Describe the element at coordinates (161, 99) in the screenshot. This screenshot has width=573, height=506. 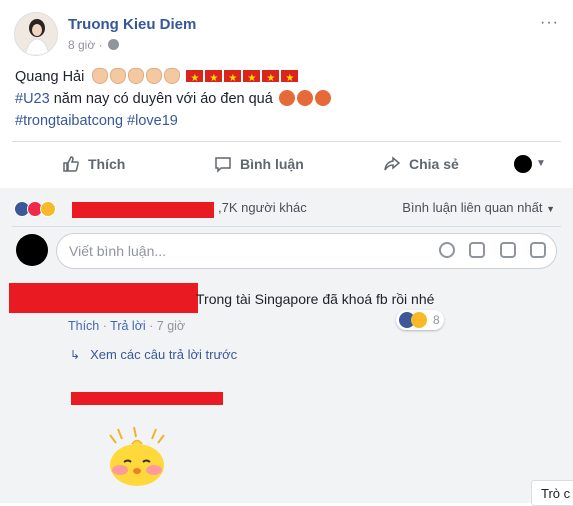
I see `content-text-2: năm nay có duyên với áo đen quá` at that location.